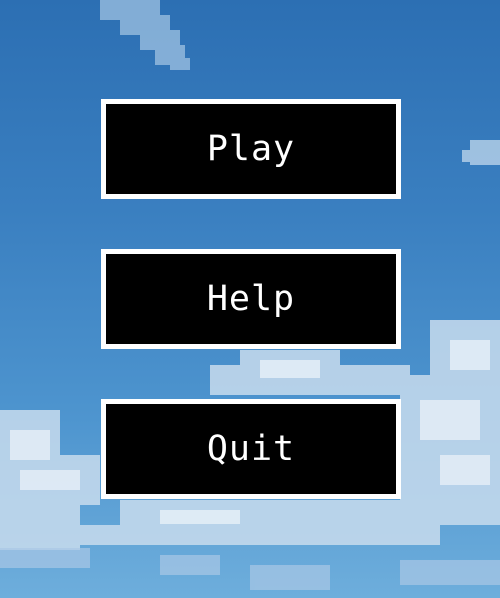 The width and height of the screenshot is (500, 598). I want to click on play-button: Play, so click(251, 149).